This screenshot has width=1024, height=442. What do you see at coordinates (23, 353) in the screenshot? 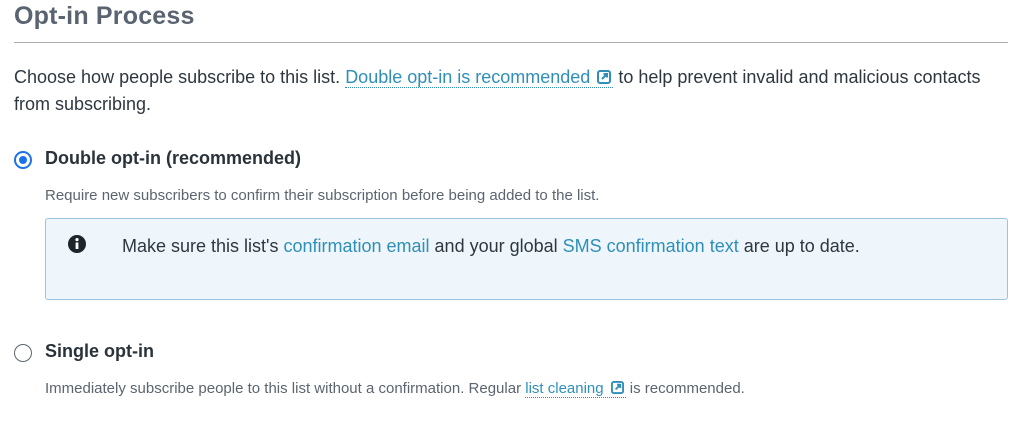
I see `single-opt-in-radio` at bounding box center [23, 353].